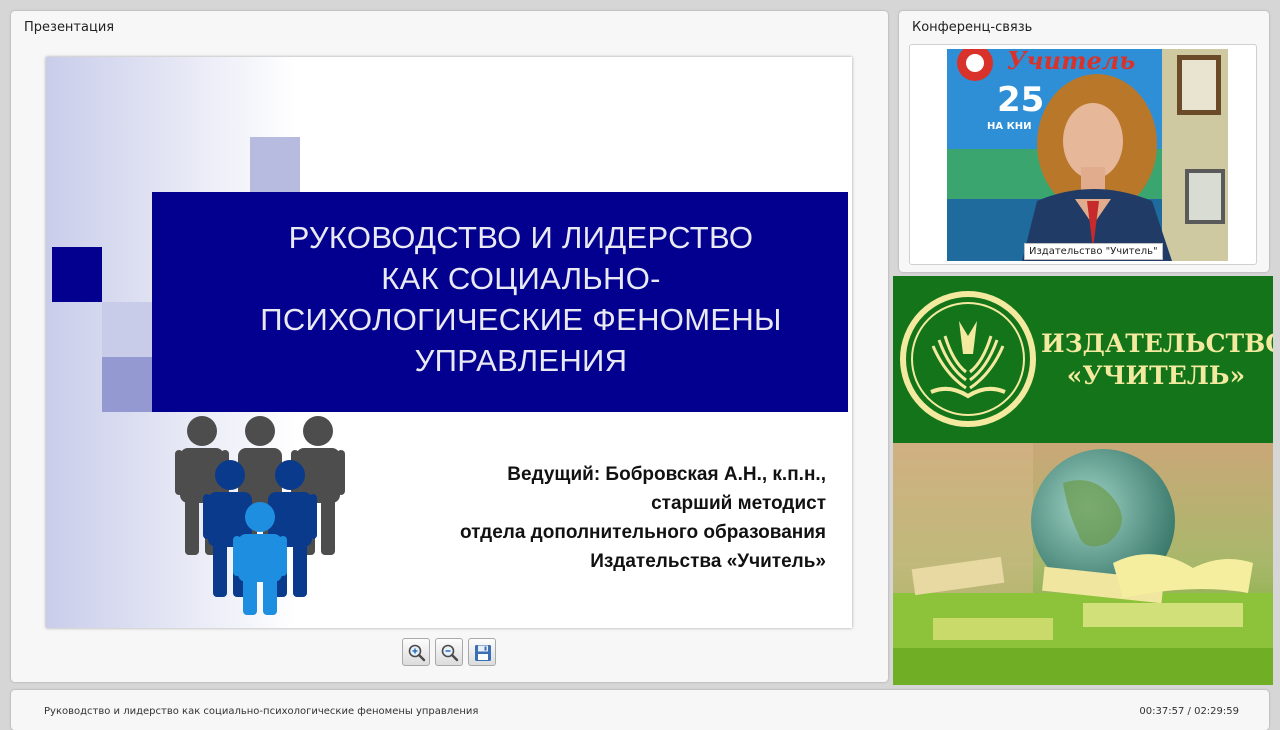 This screenshot has height=730, width=1280. What do you see at coordinates (260, 515) in the screenshot?
I see `people-group-illustration` at bounding box center [260, 515].